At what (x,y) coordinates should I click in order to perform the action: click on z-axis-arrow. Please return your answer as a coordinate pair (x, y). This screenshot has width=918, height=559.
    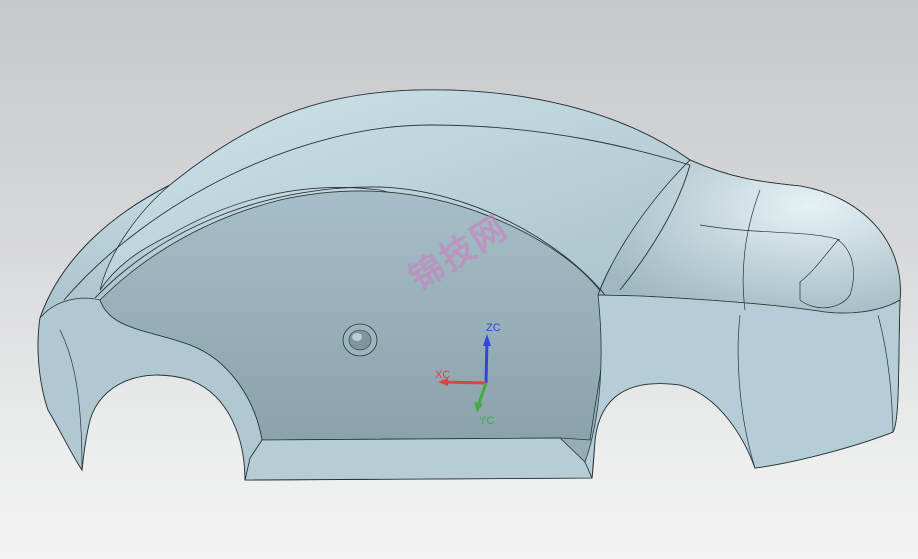
    Looking at the image, I should click on (486, 361).